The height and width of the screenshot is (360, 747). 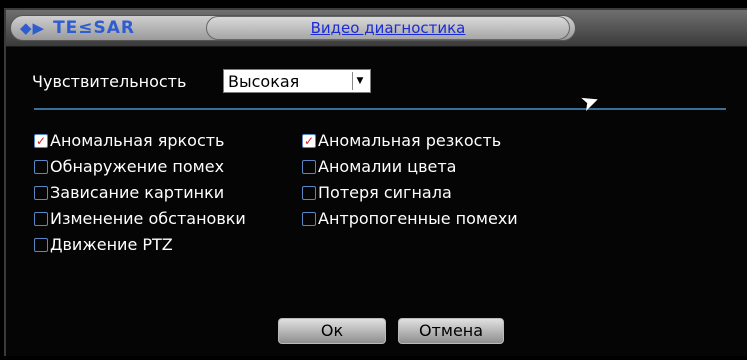 What do you see at coordinates (264, 81) in the screenshot?
I see `sensitivity-value: Высокая` at bounding box center [264, 81].